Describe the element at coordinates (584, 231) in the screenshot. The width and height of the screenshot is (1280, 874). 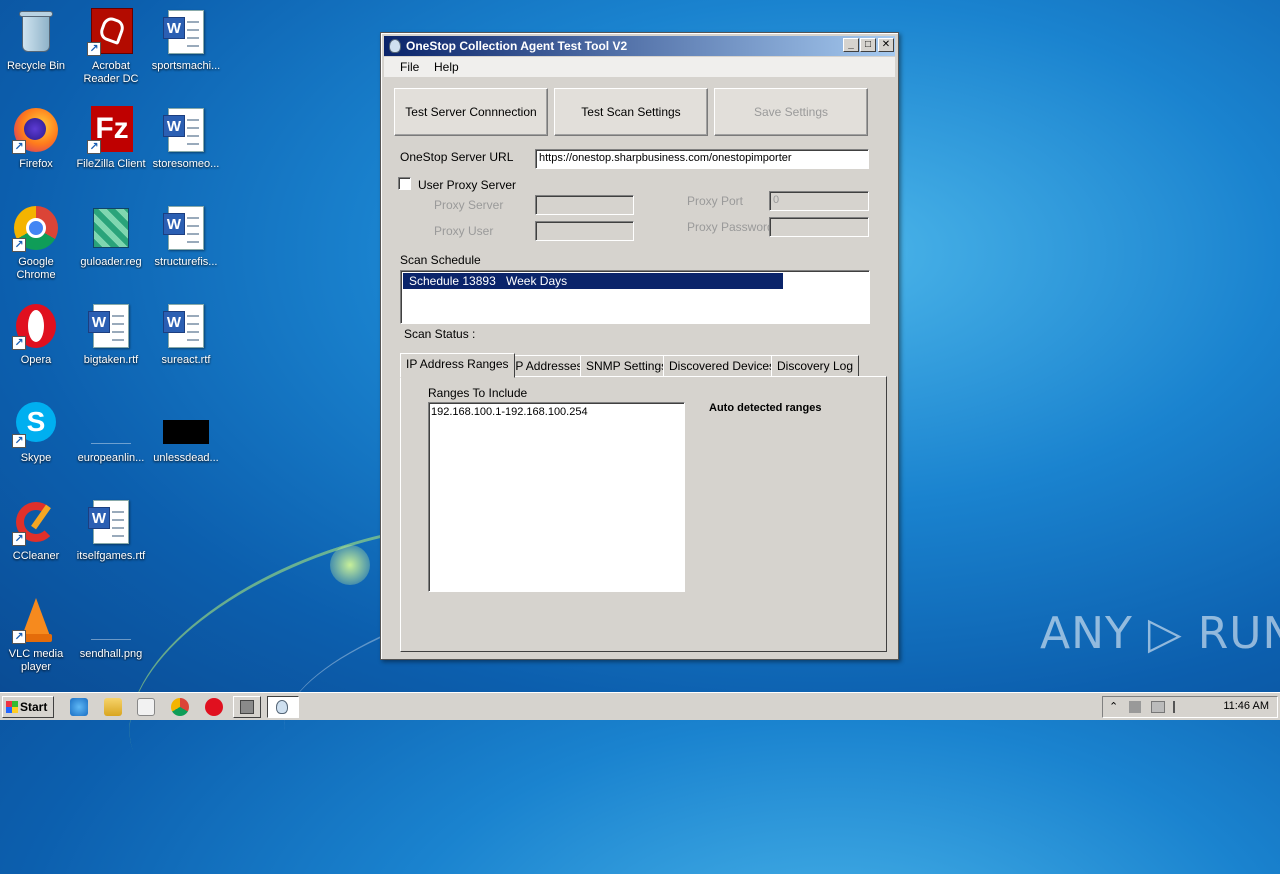
I see `proxy-user-input` at that location.